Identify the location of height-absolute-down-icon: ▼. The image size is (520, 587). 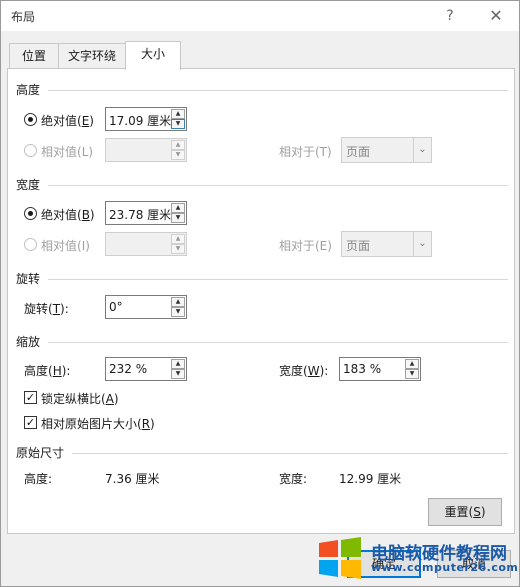
(178, 124).